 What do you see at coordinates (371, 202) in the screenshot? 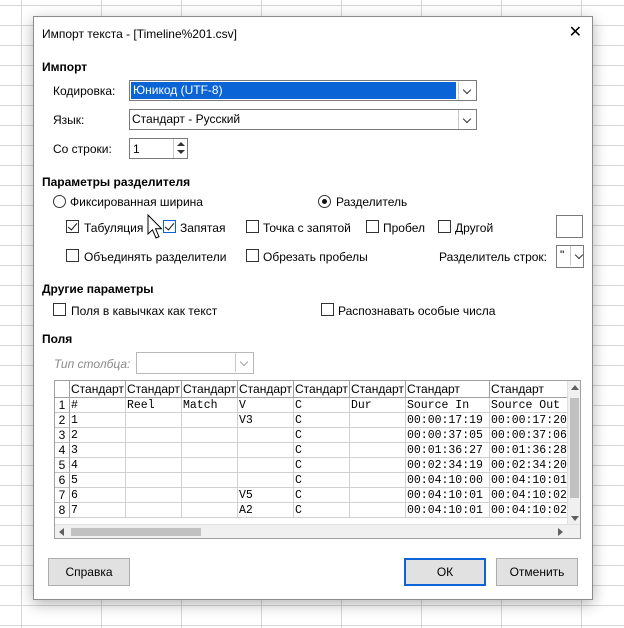
I see `separated-label: Разделитель` at bounding box center [371, 202].